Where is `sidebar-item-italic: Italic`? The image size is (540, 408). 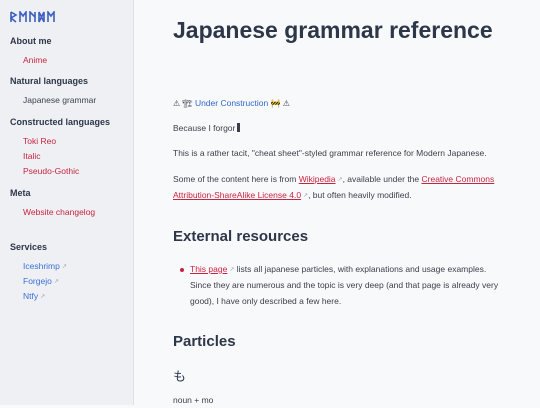
sidebar-item-italic: Italic is located at coordinates (31, 156).